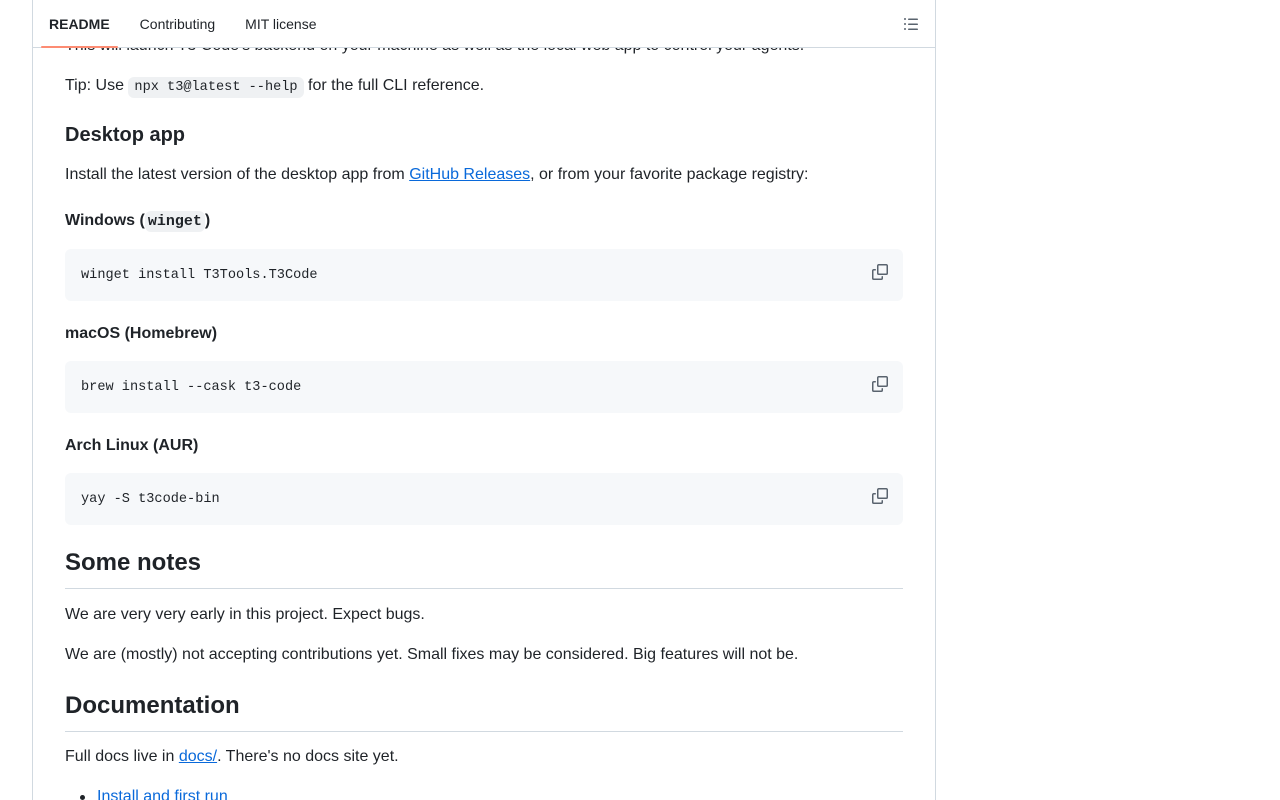 The height and width of the screenshot is (800, 1280). What do you see at coordinates (484, 387) in the screenshot?
I see `macos-code-block: brew install --cask t3-code` at bounding box center [484, 387].